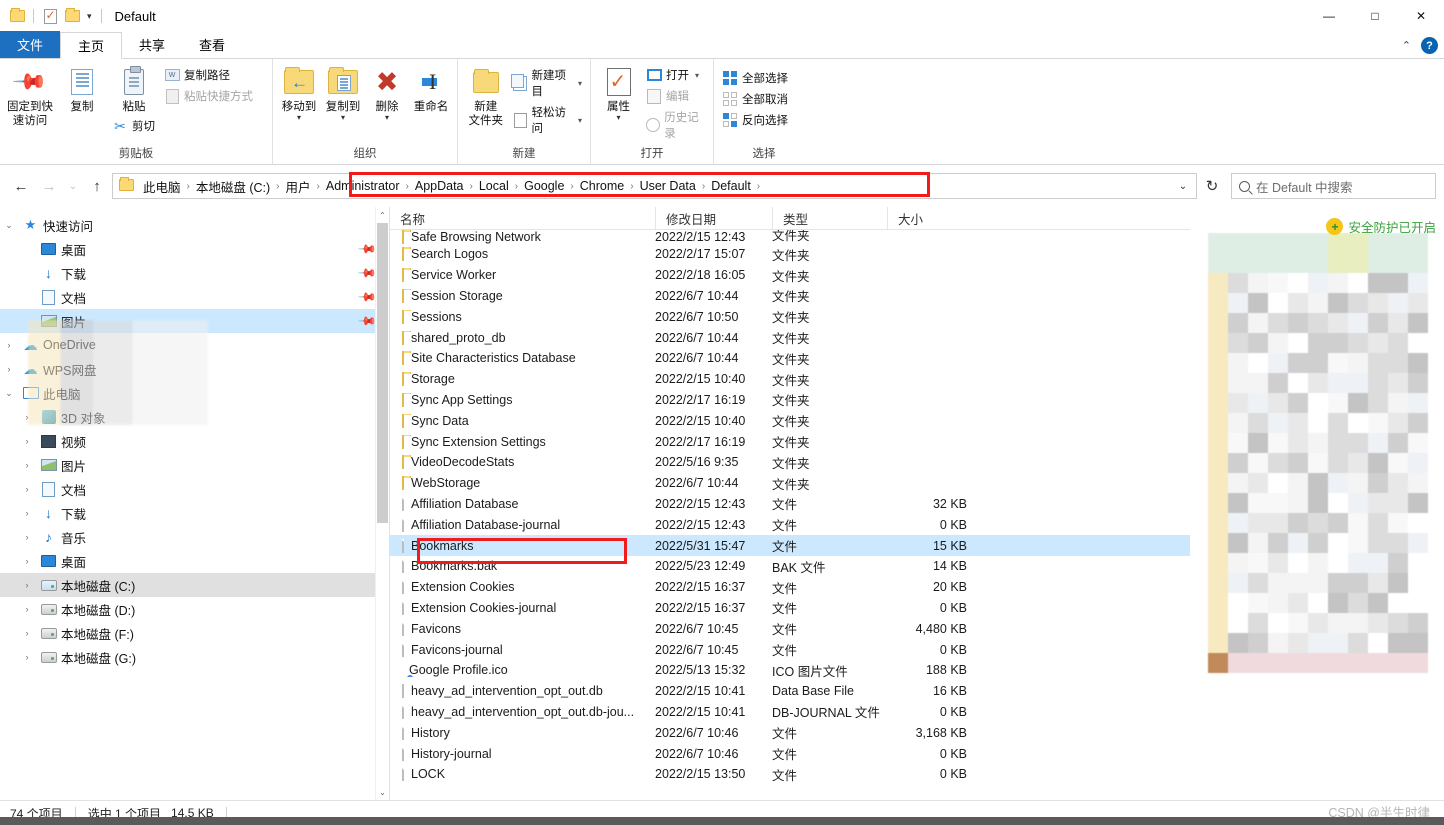 The height and width of the screenshot is (825, 1444). Describe the element at coordinates (343, 92) in the screenshot. I see `copy-to-button: 复制到 ▾` at that location.